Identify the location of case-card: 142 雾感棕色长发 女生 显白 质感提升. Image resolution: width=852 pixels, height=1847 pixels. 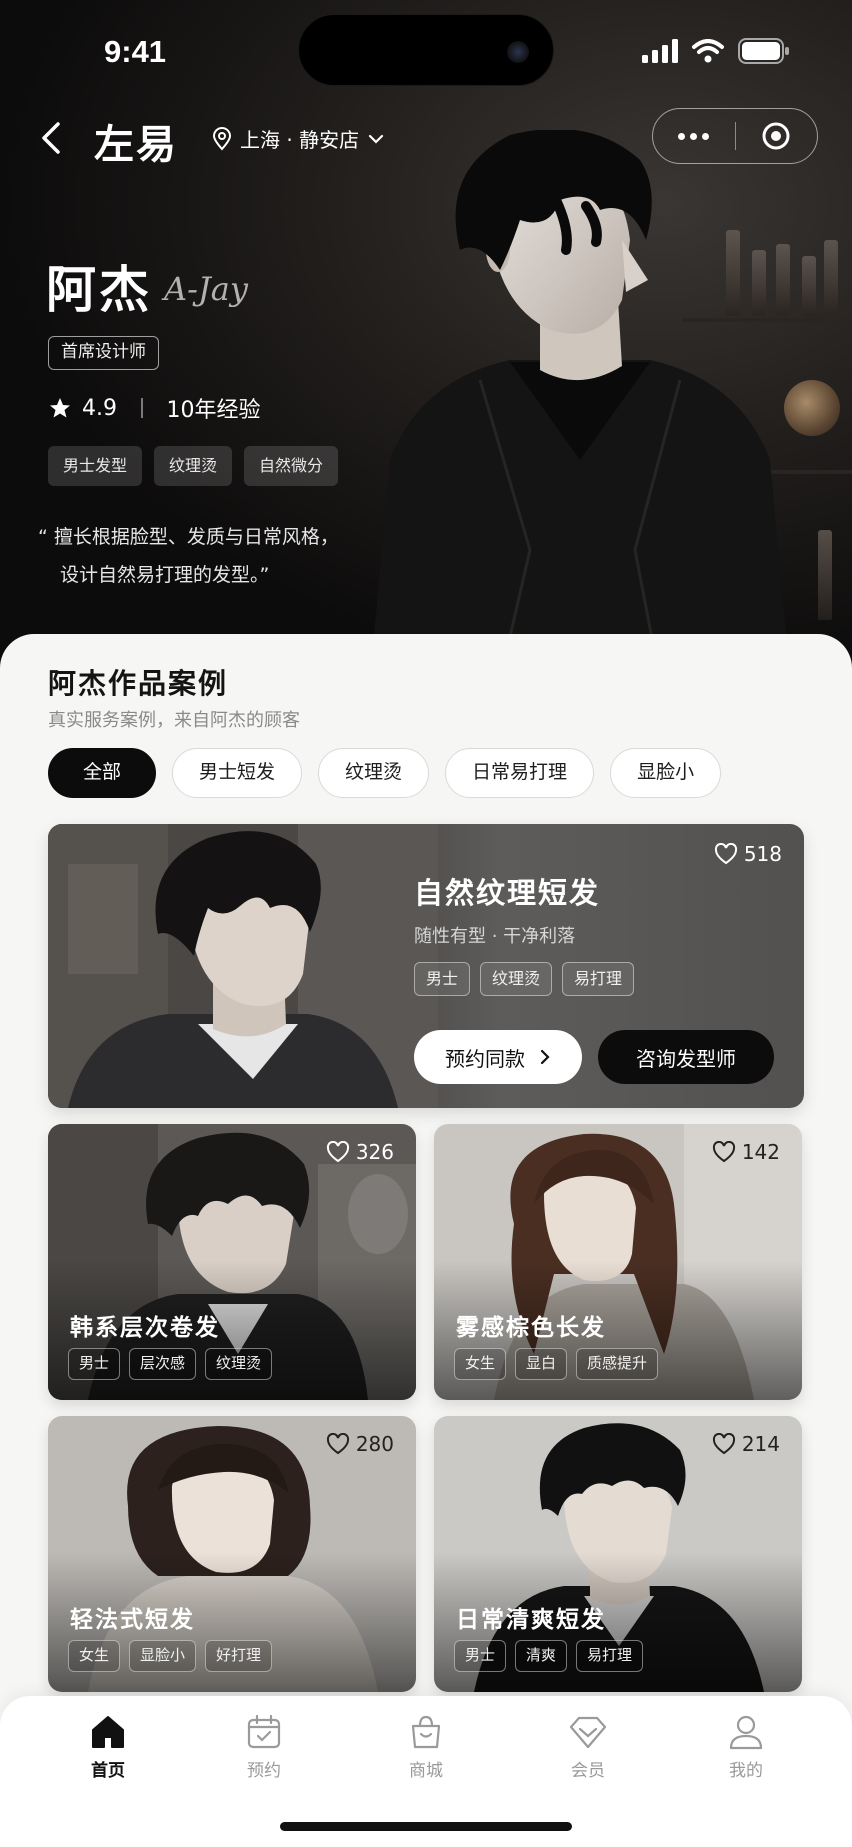
(618, 1262).